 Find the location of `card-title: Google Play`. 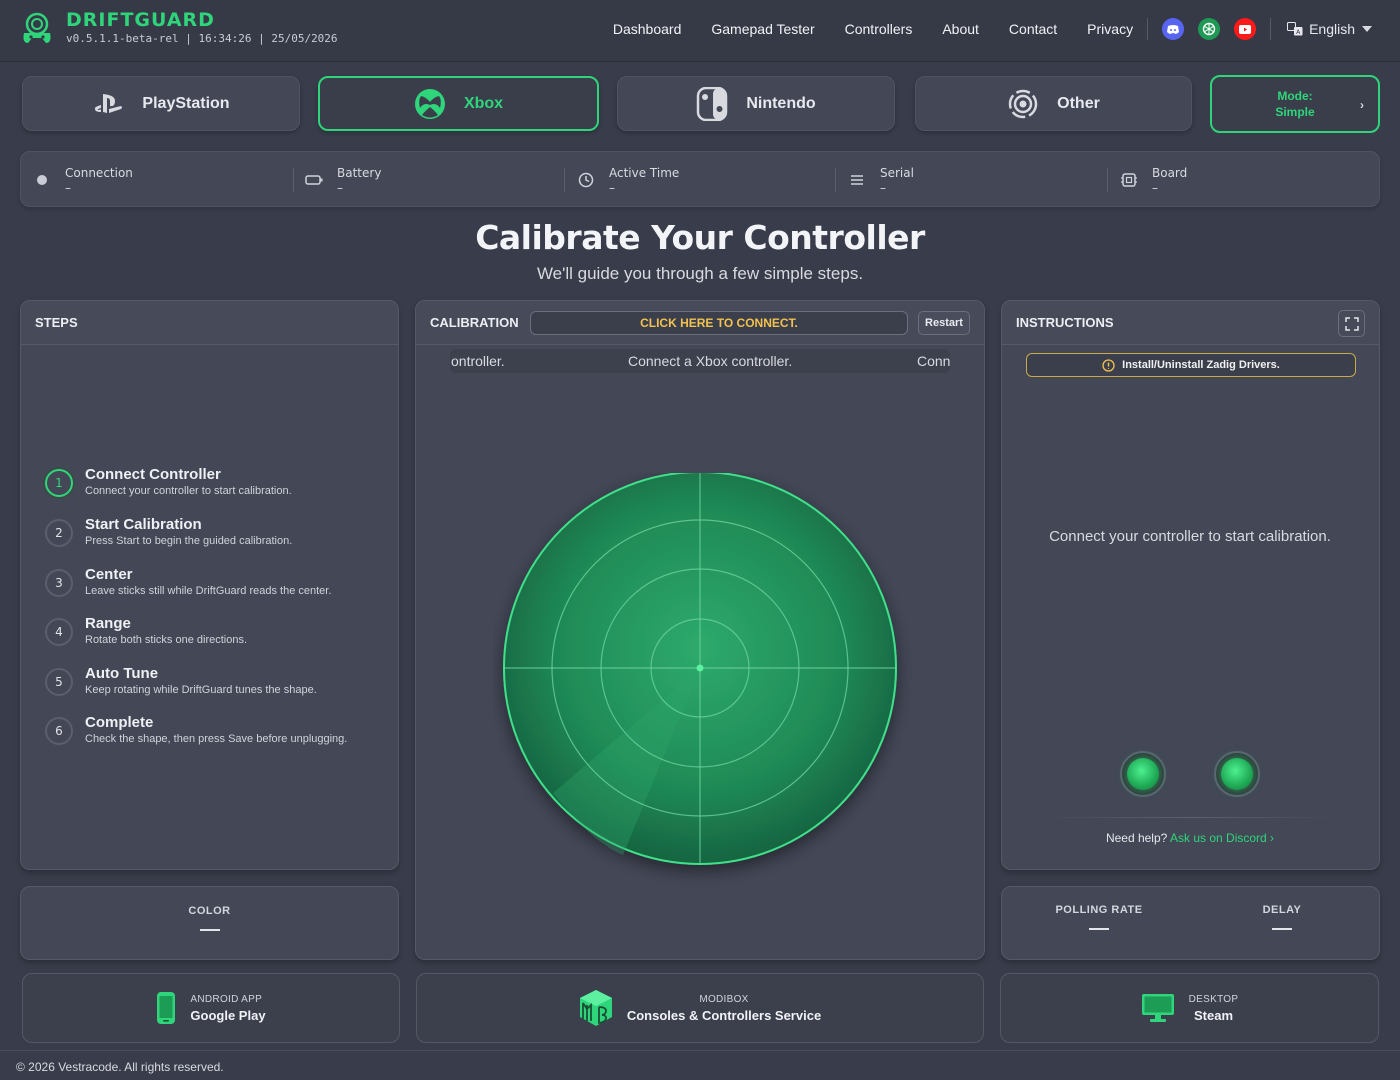

card-title: Google Play is located at coordinates (228, 1015).